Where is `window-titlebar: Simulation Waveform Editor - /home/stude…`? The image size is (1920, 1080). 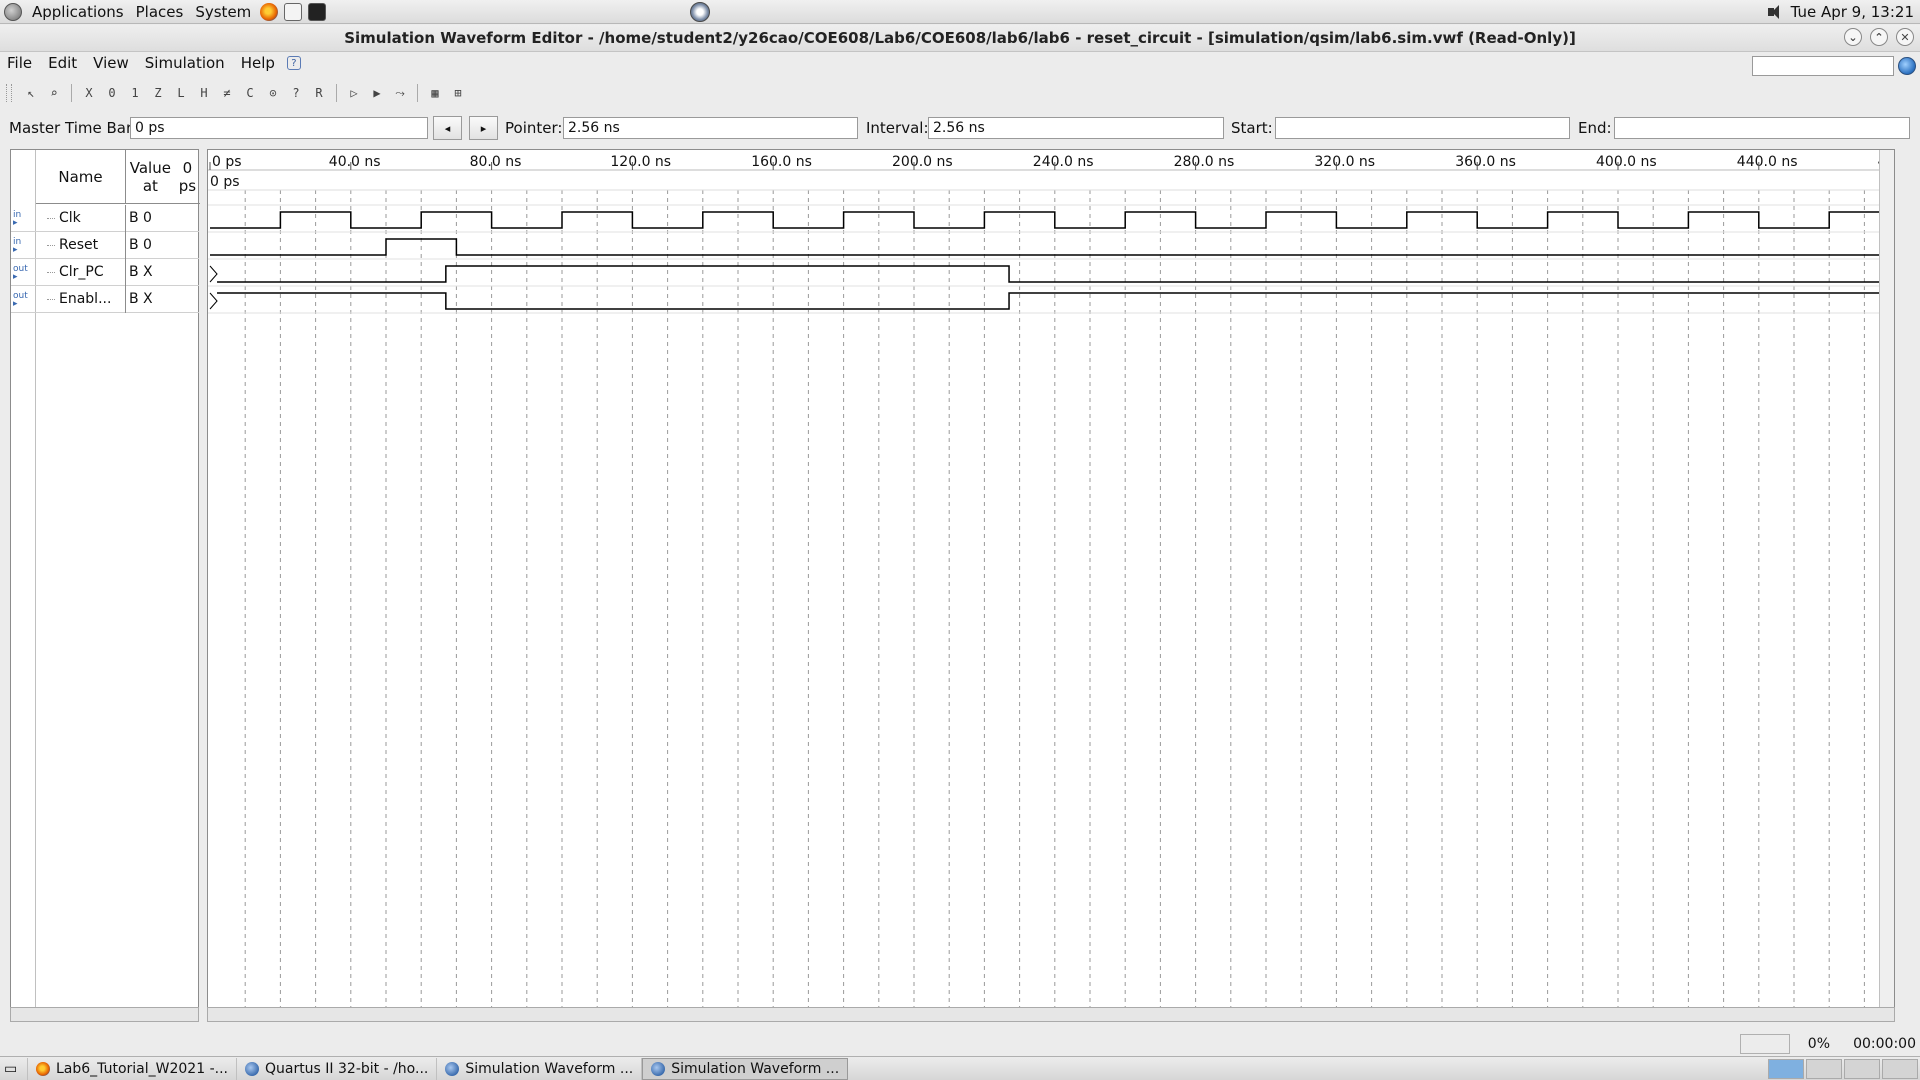
window-titlebar: Simulation Waveform Editor - /home/stude… is located at coordinates (960, 38).